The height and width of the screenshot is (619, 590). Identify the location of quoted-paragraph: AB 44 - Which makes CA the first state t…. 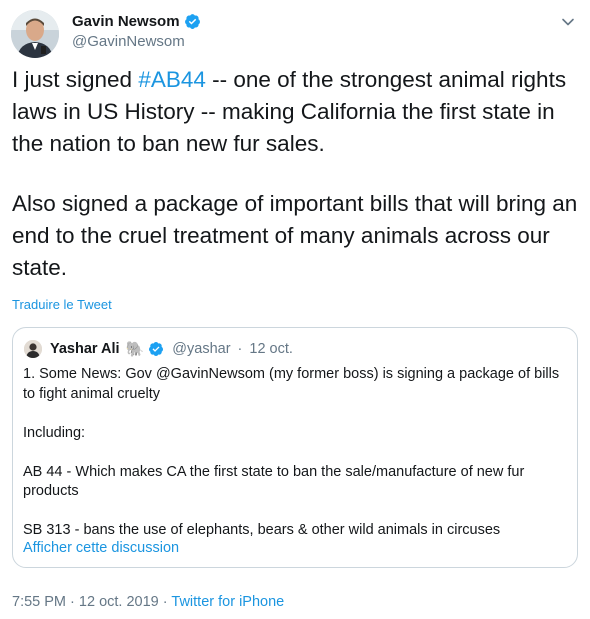
(274, 481).